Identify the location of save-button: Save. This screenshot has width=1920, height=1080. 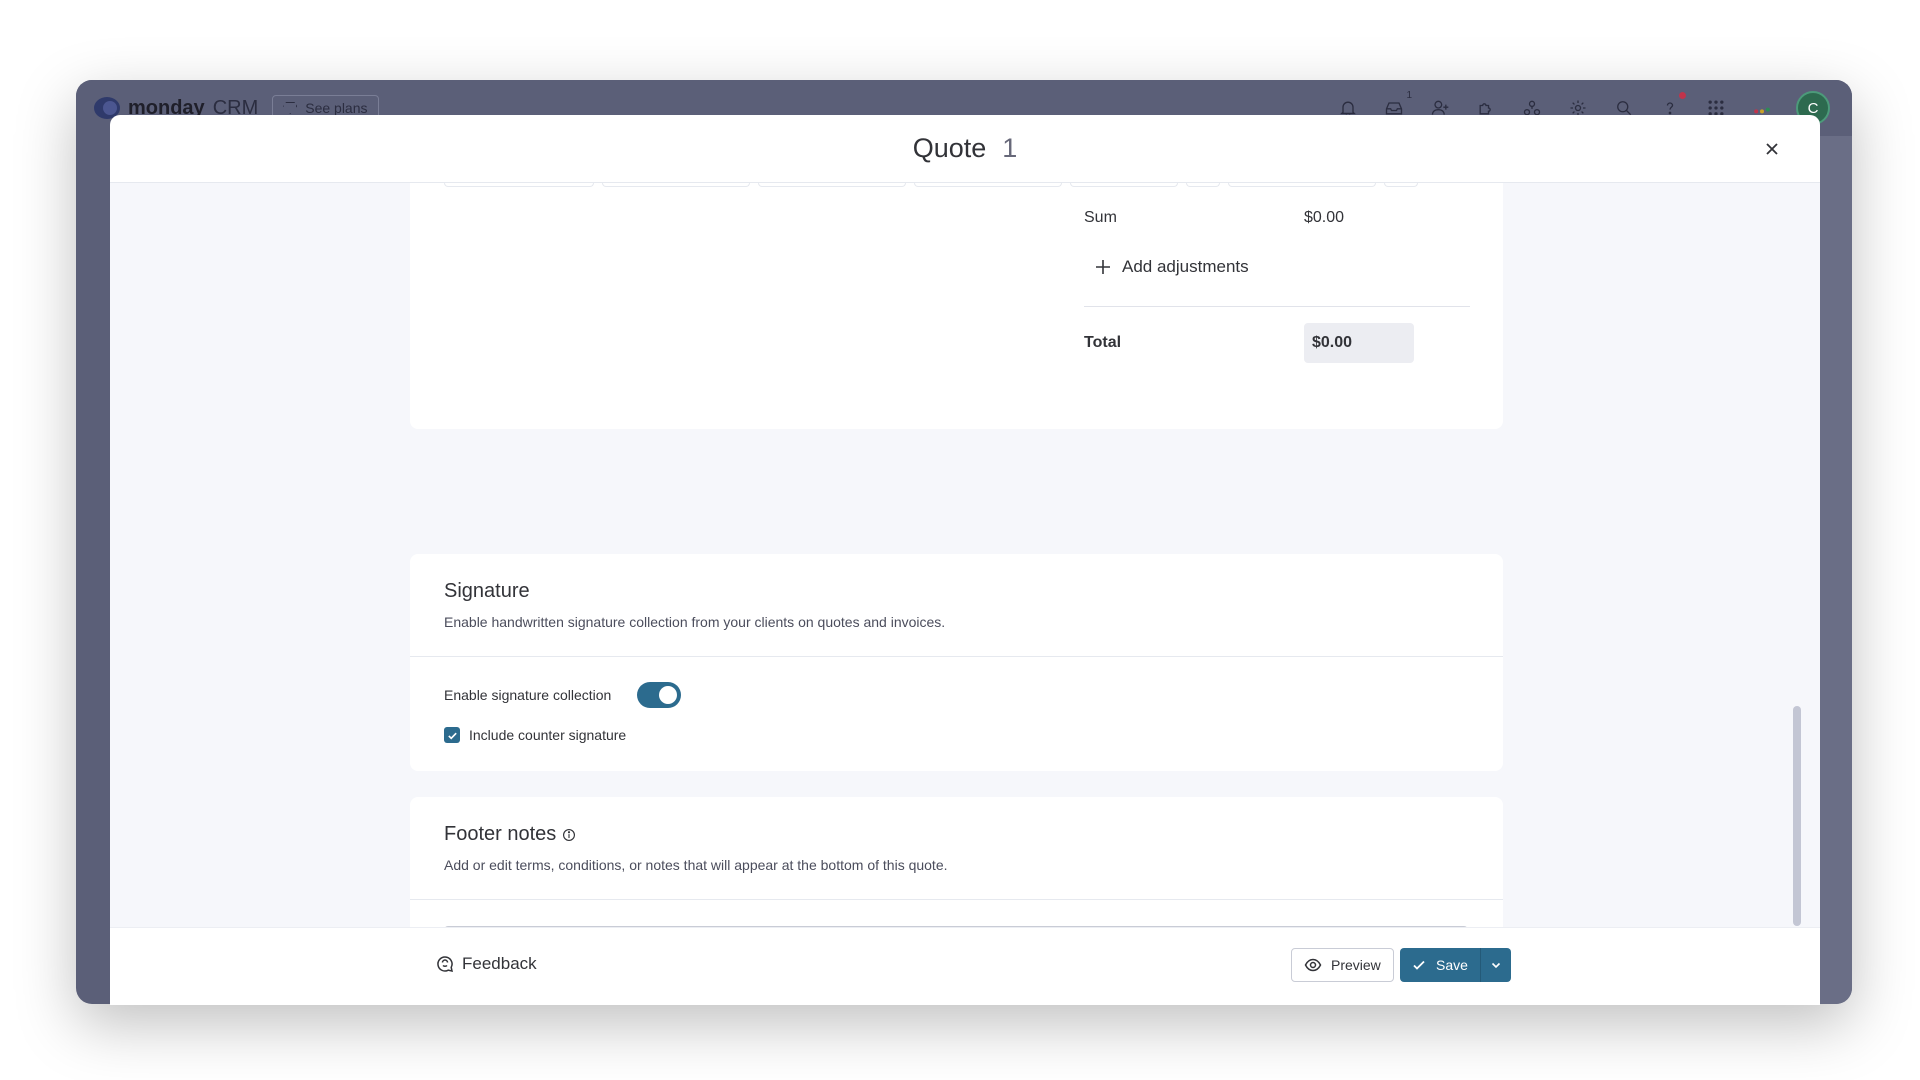
(1440, 965).